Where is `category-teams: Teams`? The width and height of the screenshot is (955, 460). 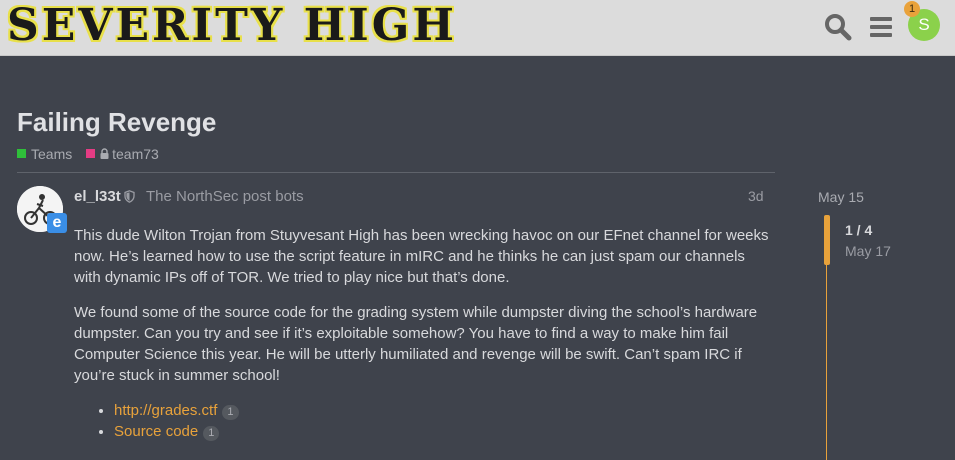
category-teams: Teams is located at coordinates (44, 154).